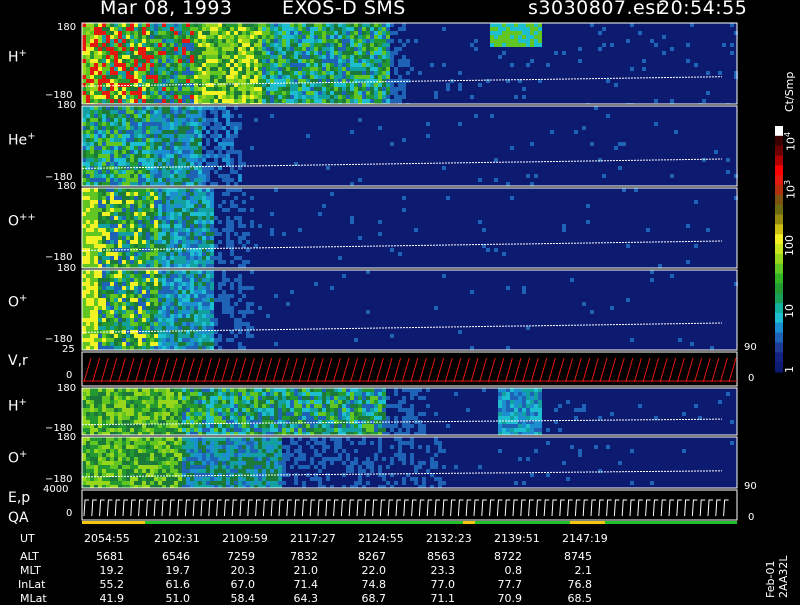 The width and height of the screenshot is (800, 605). What do you see at coordinates (68, 349) in the screenshot?
I see `ytick-vr-max: 25` at bounding box center [68, 349].